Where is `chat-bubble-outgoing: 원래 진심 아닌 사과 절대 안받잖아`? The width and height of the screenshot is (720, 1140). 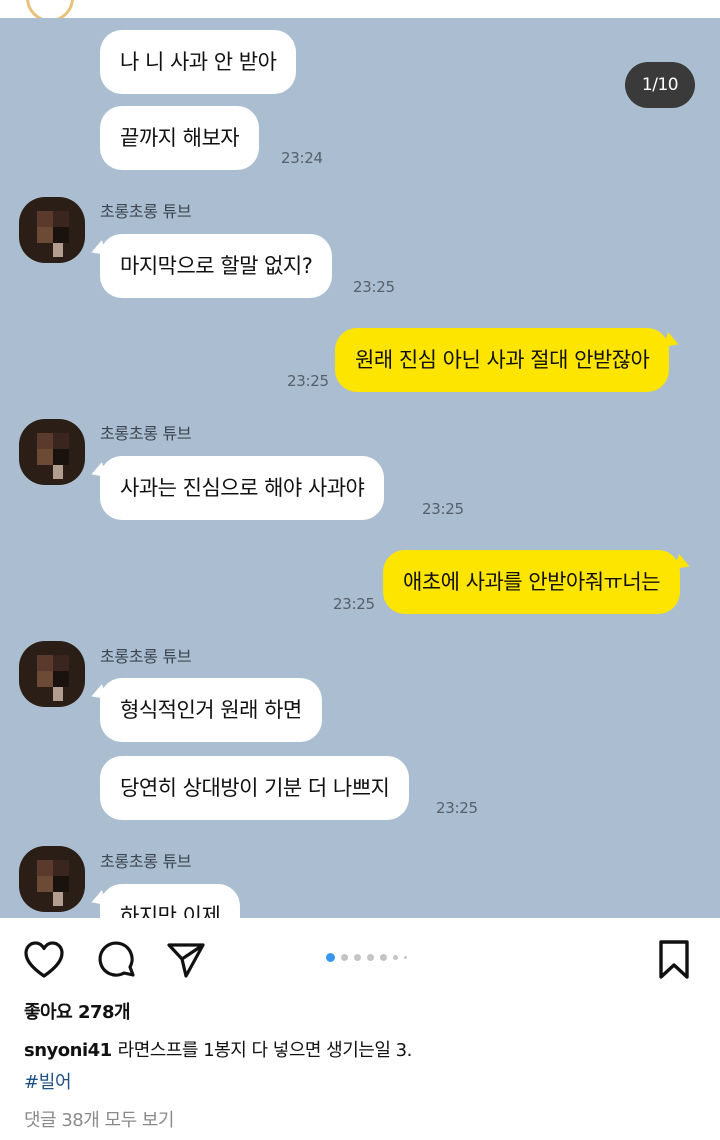
chat-bubble-outgoing: 원래 진심 아닌 사과 절대 안받잖아 is located at coordinates (502, 360).